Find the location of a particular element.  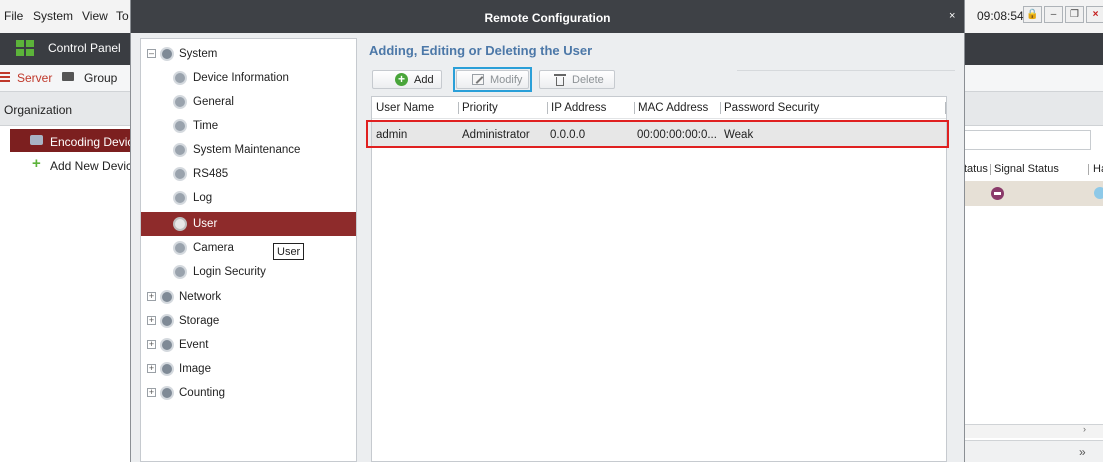

column-ip-address: IP Address is located at coordinates (578, 108).